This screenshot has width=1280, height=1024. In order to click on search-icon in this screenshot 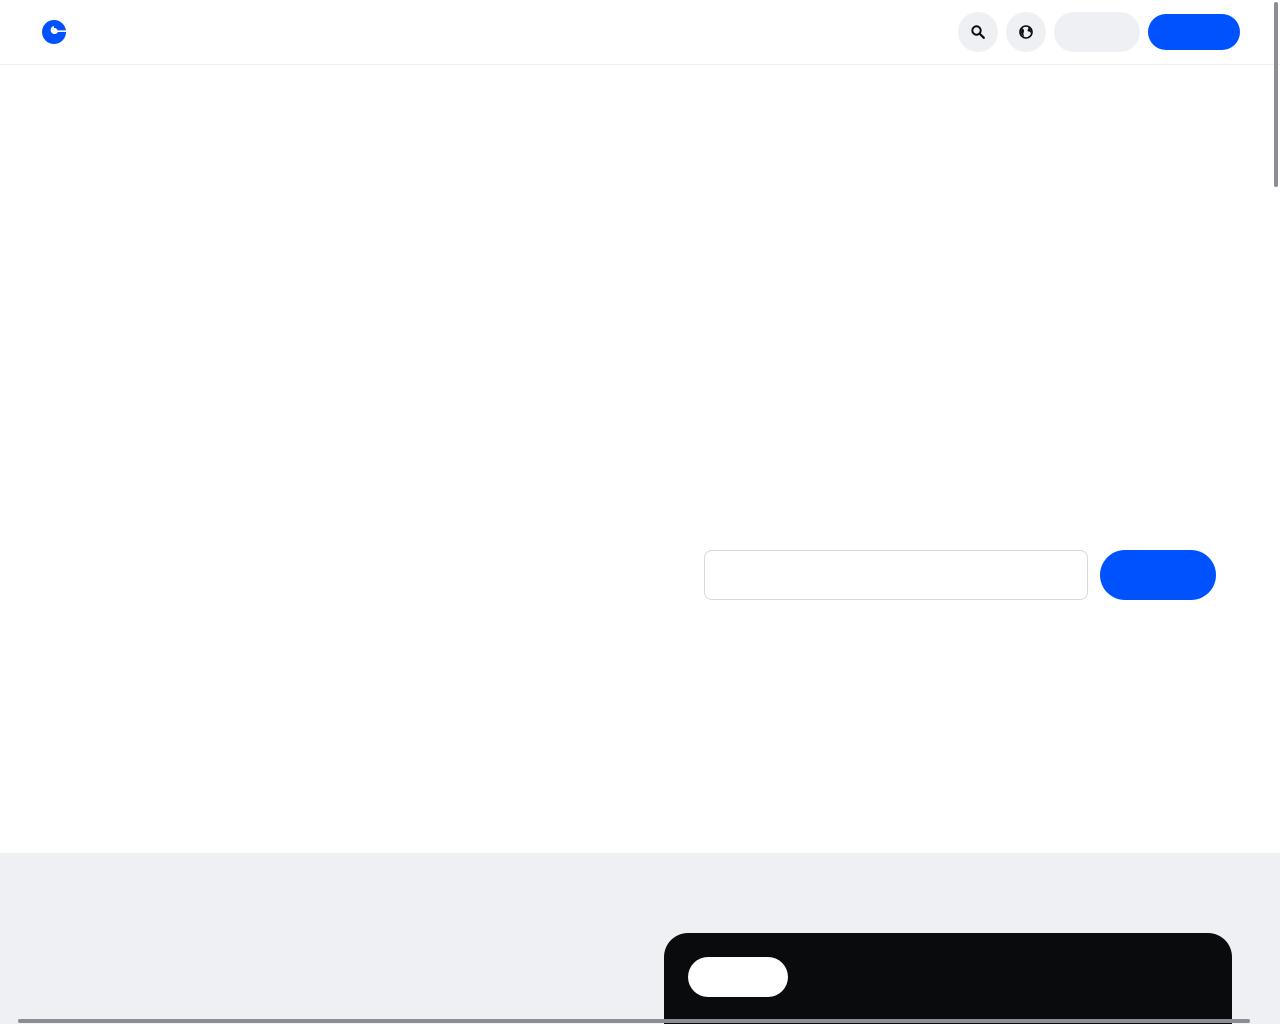, I will do `click(978, 32)`.